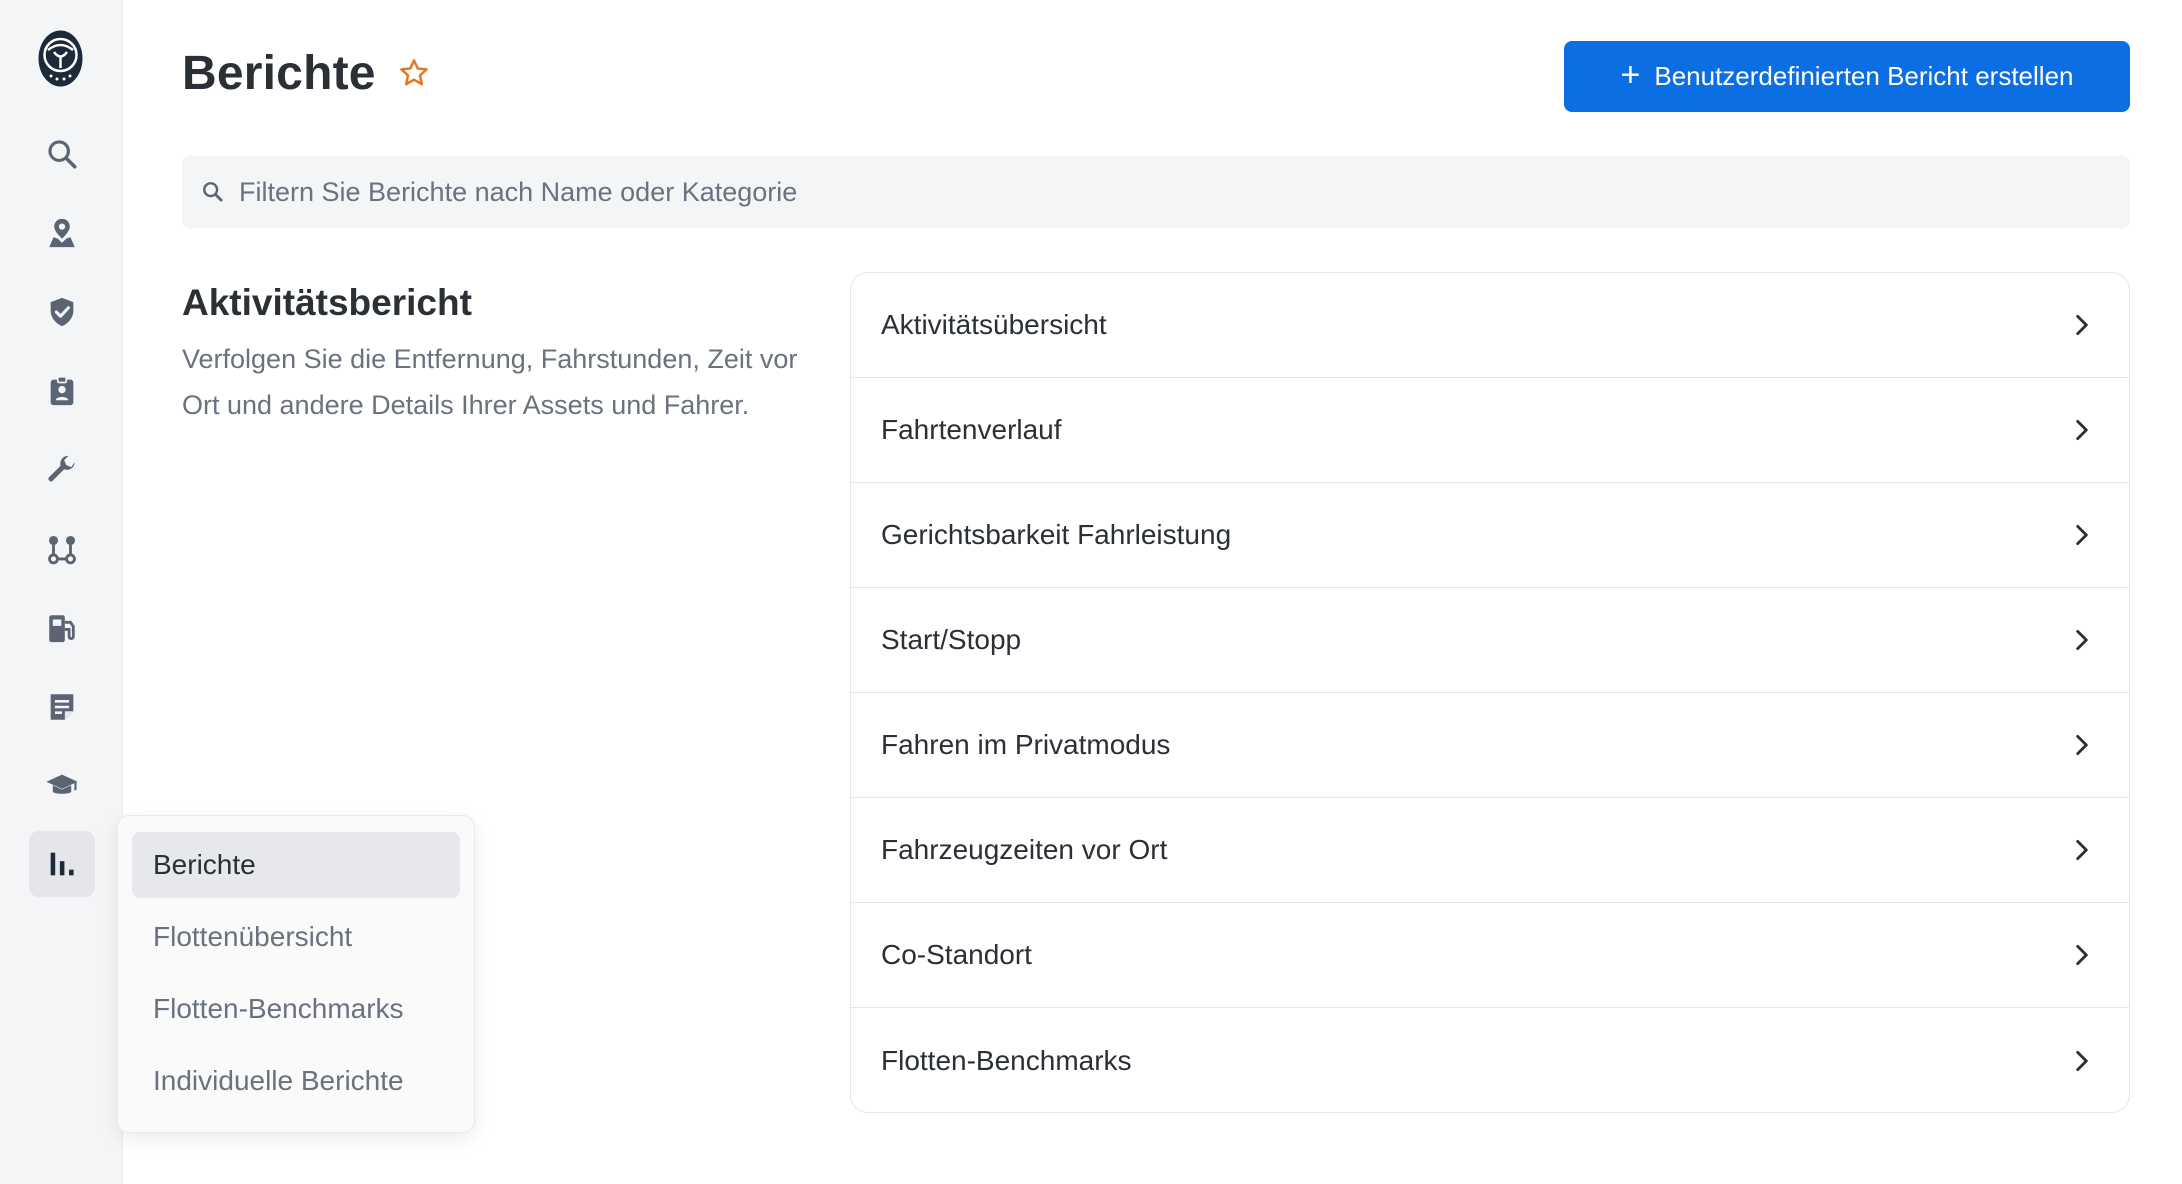 The image size is (2182, 1184). Describe the element at coordinates (956, 954) in the screenshot. I see `report-item-label: Co-Standort` at that location.